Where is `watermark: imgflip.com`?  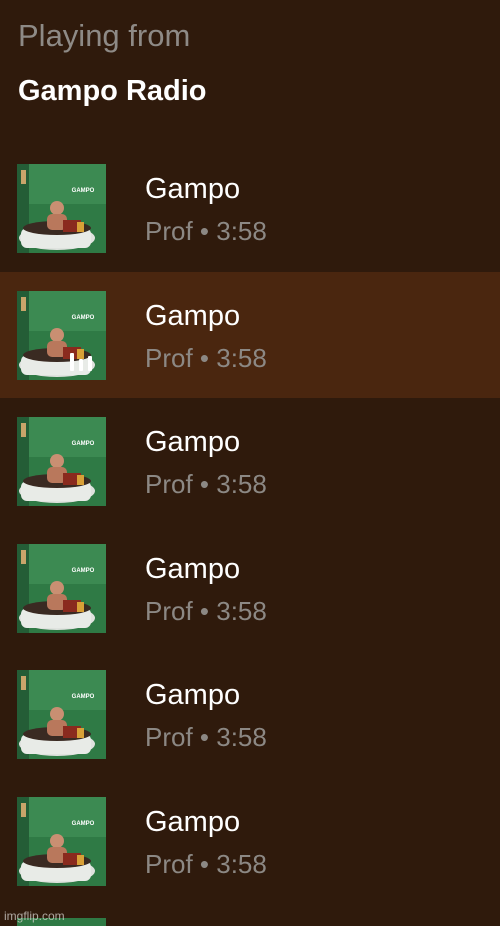 watermark: imgflip.com is located at coordinates (34, 916).